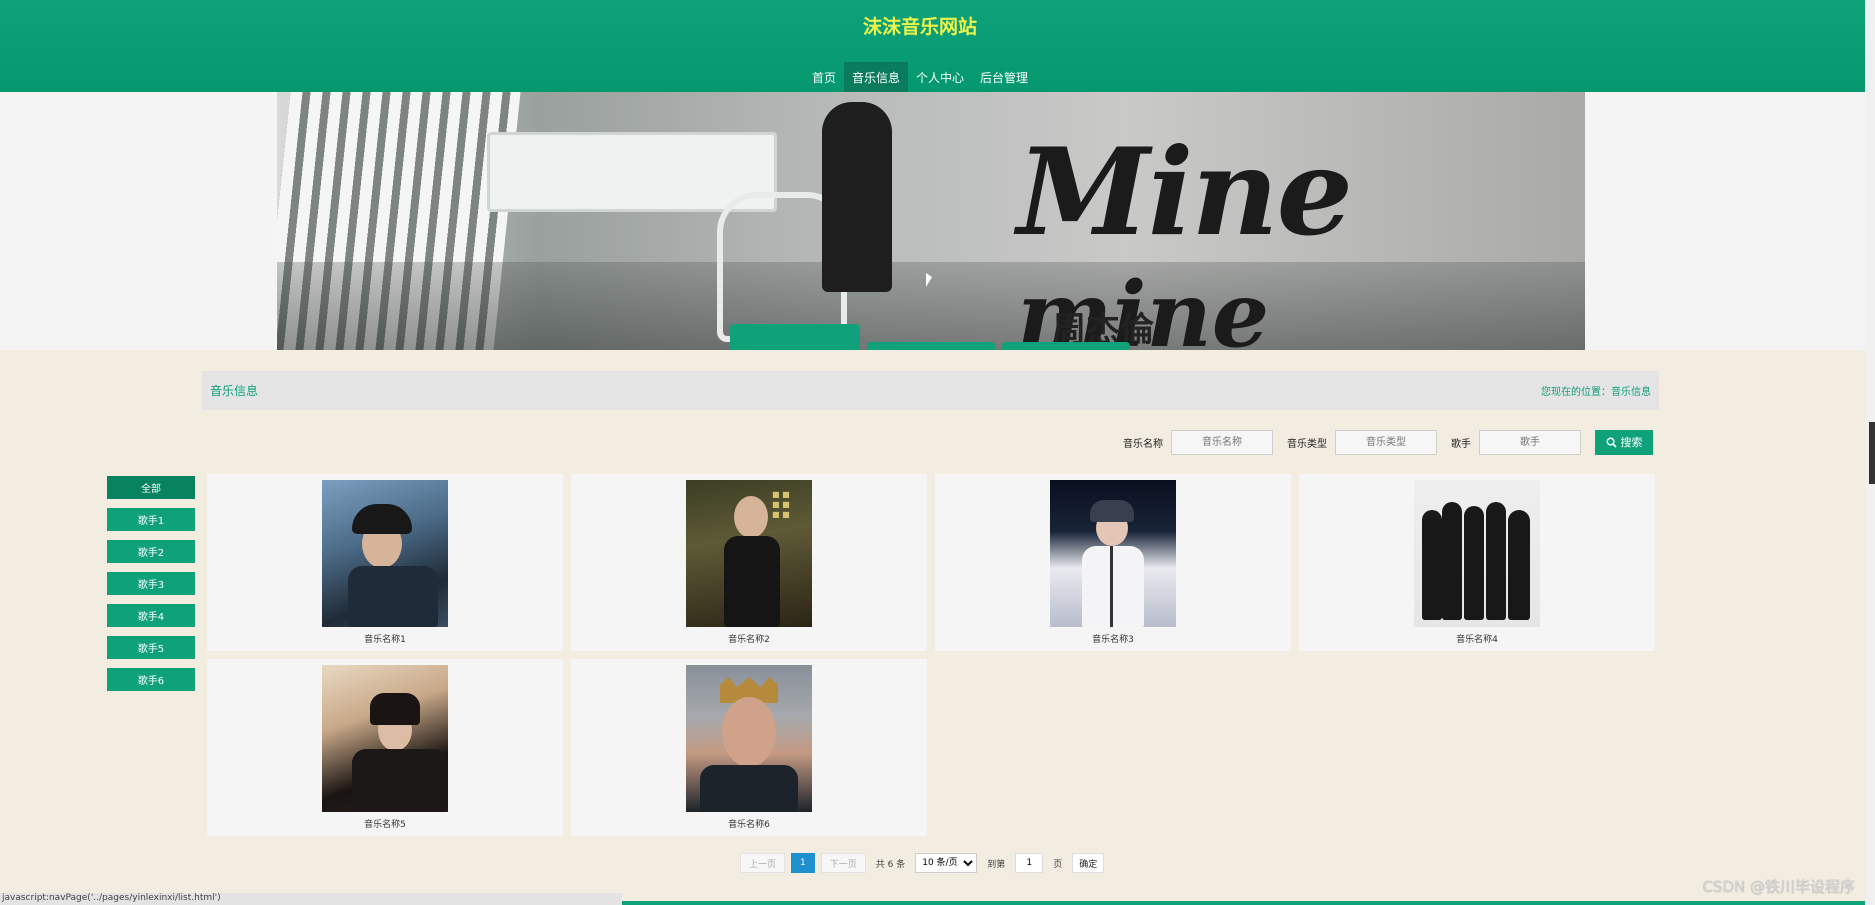 This screenshot has width=1875, height=905. What do you see at coordinates (1029, 863) in the screenshot?
I see `goto-page-input` at bounding box center [1029, 863].